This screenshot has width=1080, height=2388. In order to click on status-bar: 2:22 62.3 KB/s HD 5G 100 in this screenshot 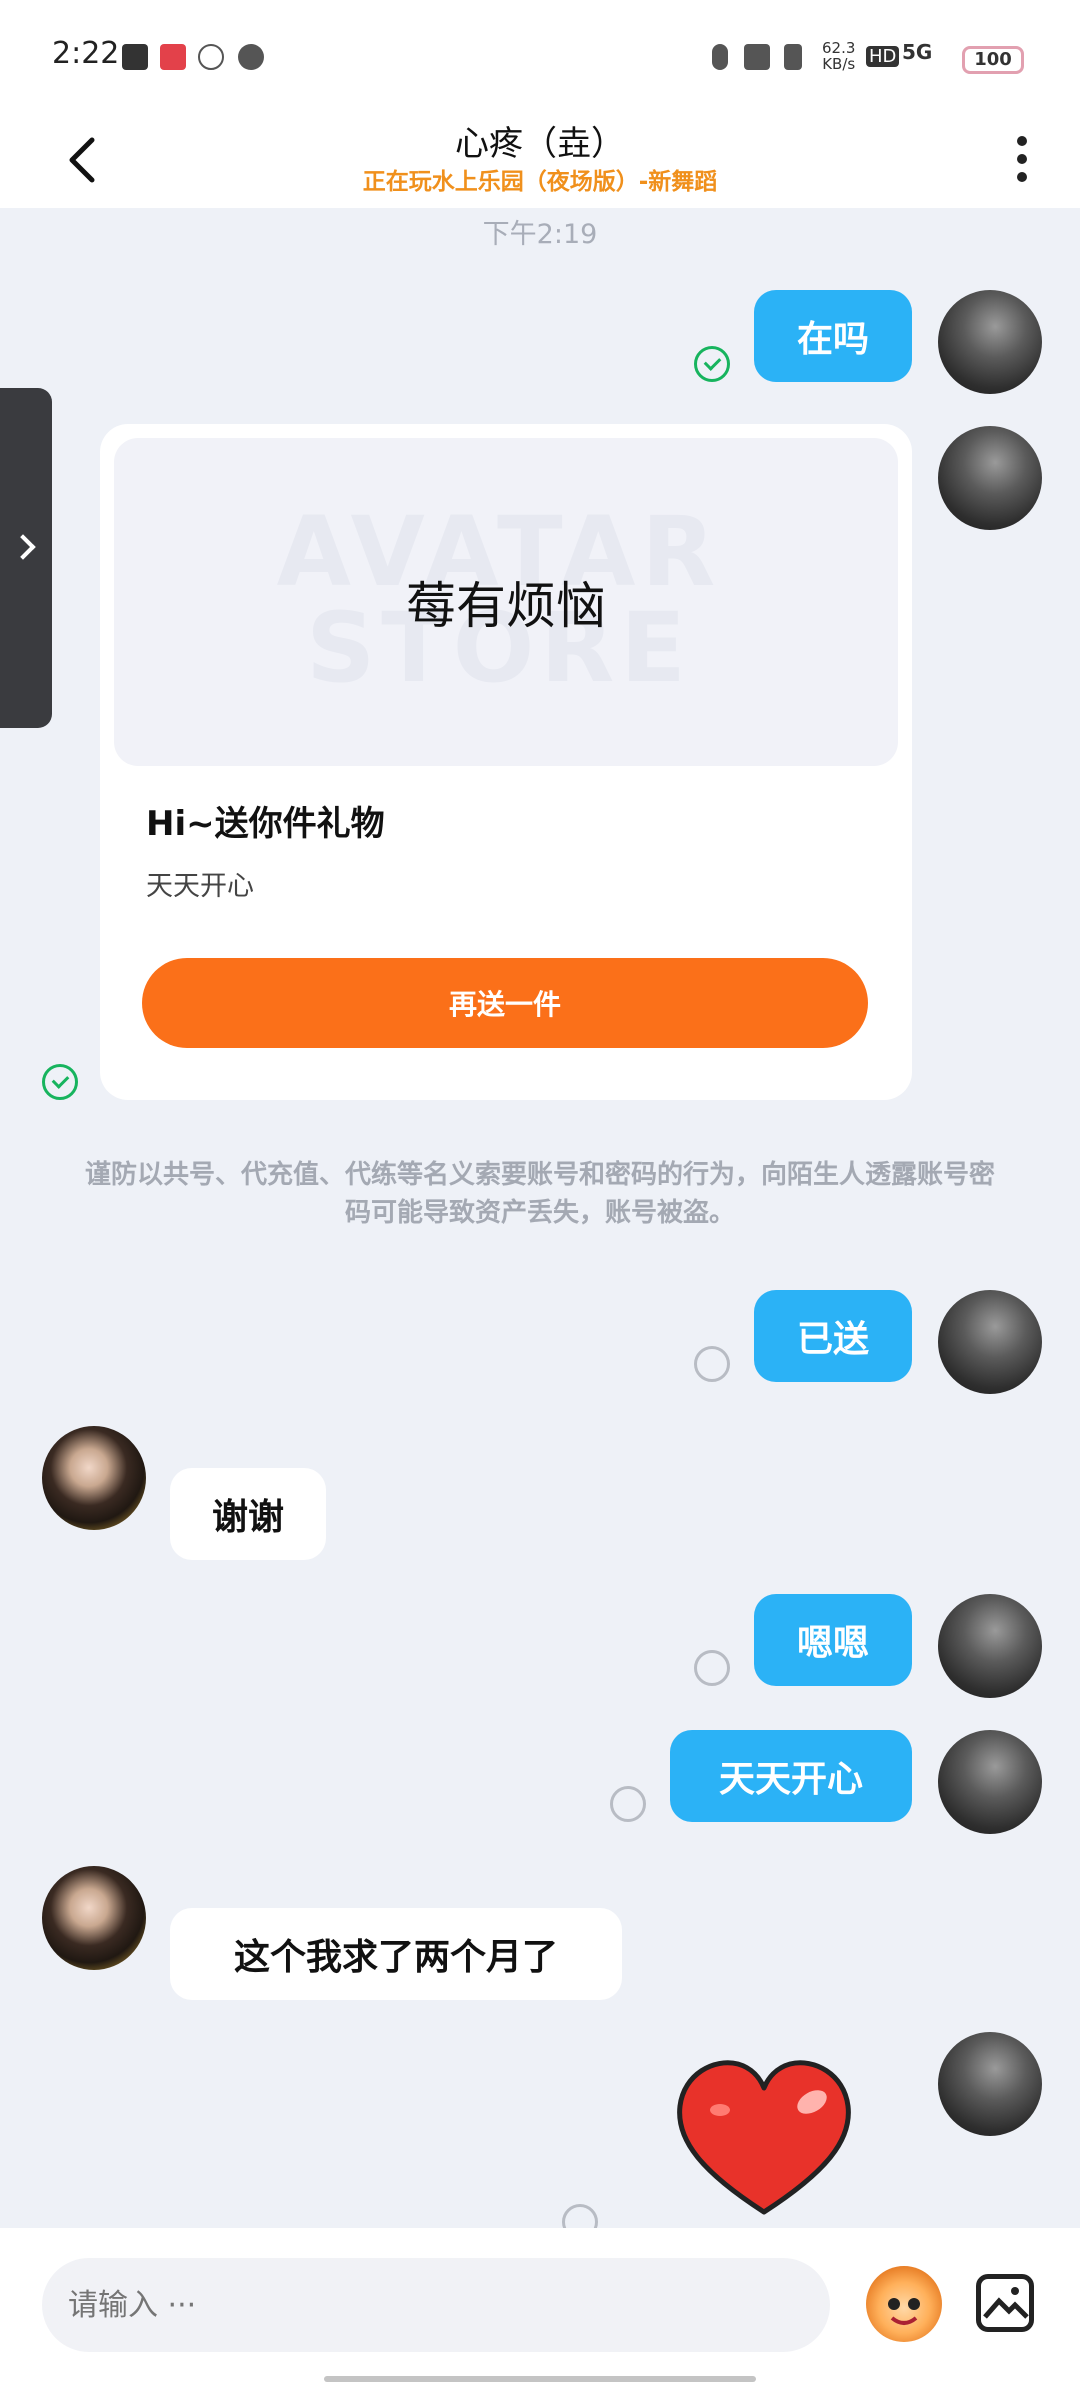, I will do `click(540, 56)`.